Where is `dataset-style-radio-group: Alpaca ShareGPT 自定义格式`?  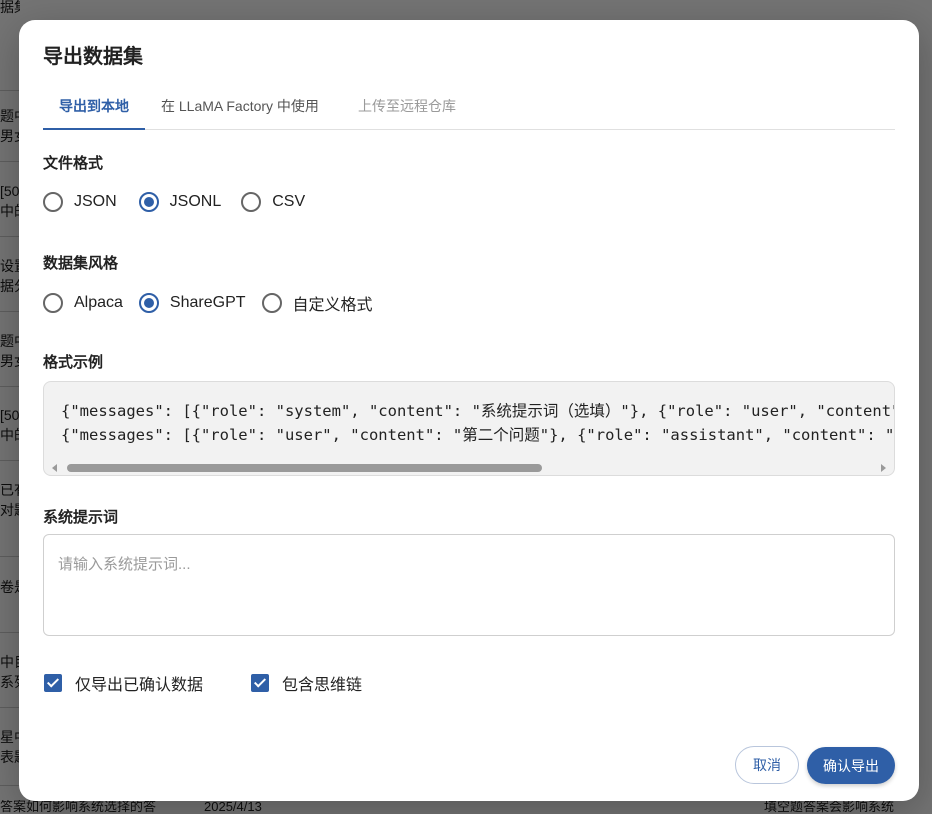
dataset-style-radio-group: Alpaca ShareGPT 自定义格式 is located at coordinates (216, 303).